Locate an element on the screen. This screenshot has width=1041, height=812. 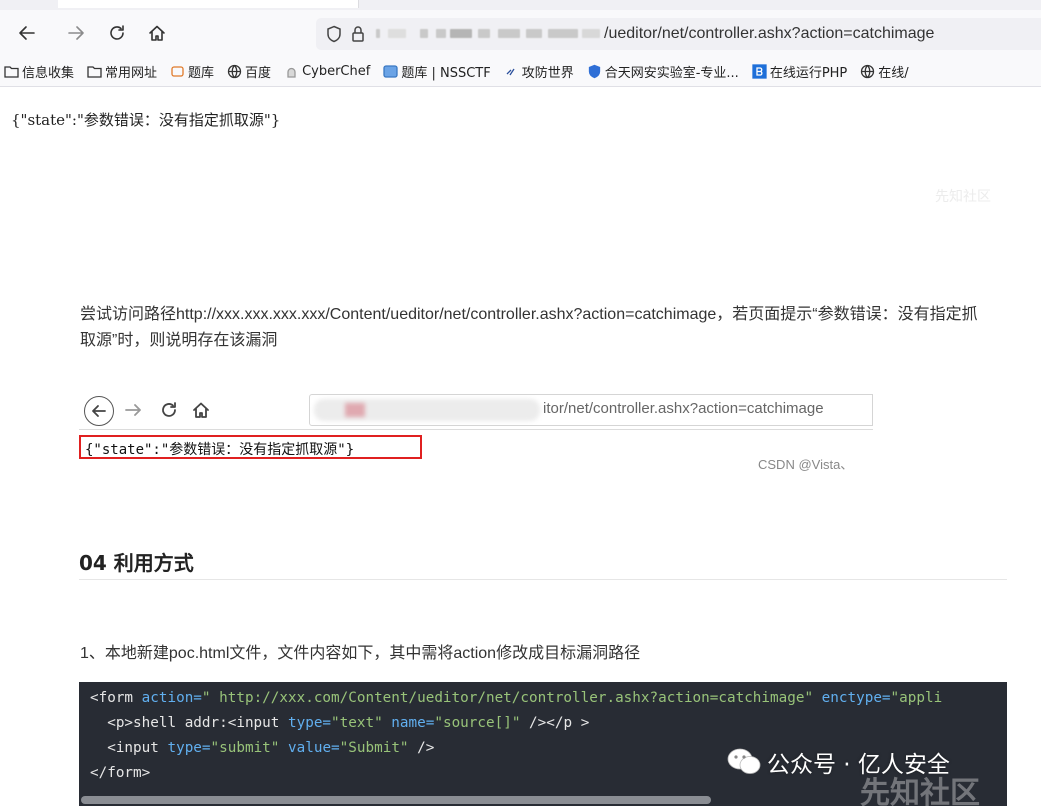
bookmark-label: 在线运行PHP is located at coordinates (808, 73).